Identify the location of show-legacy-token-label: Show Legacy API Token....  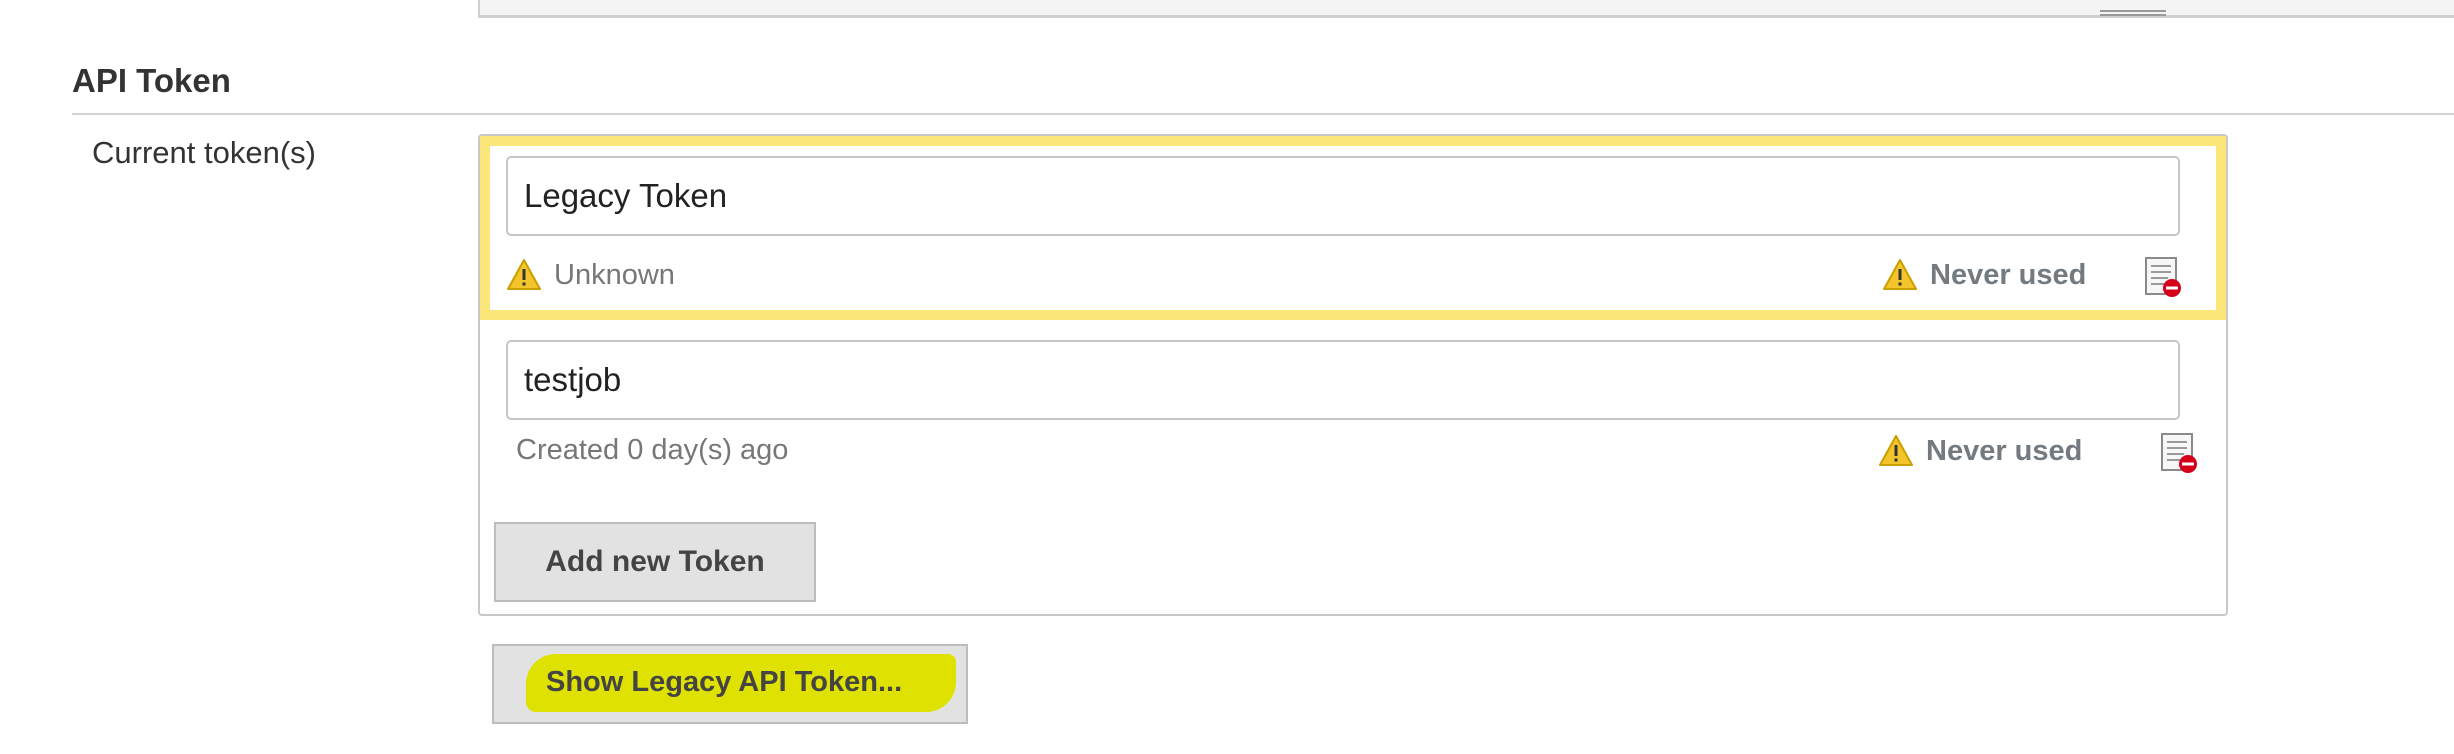
(724, 682).